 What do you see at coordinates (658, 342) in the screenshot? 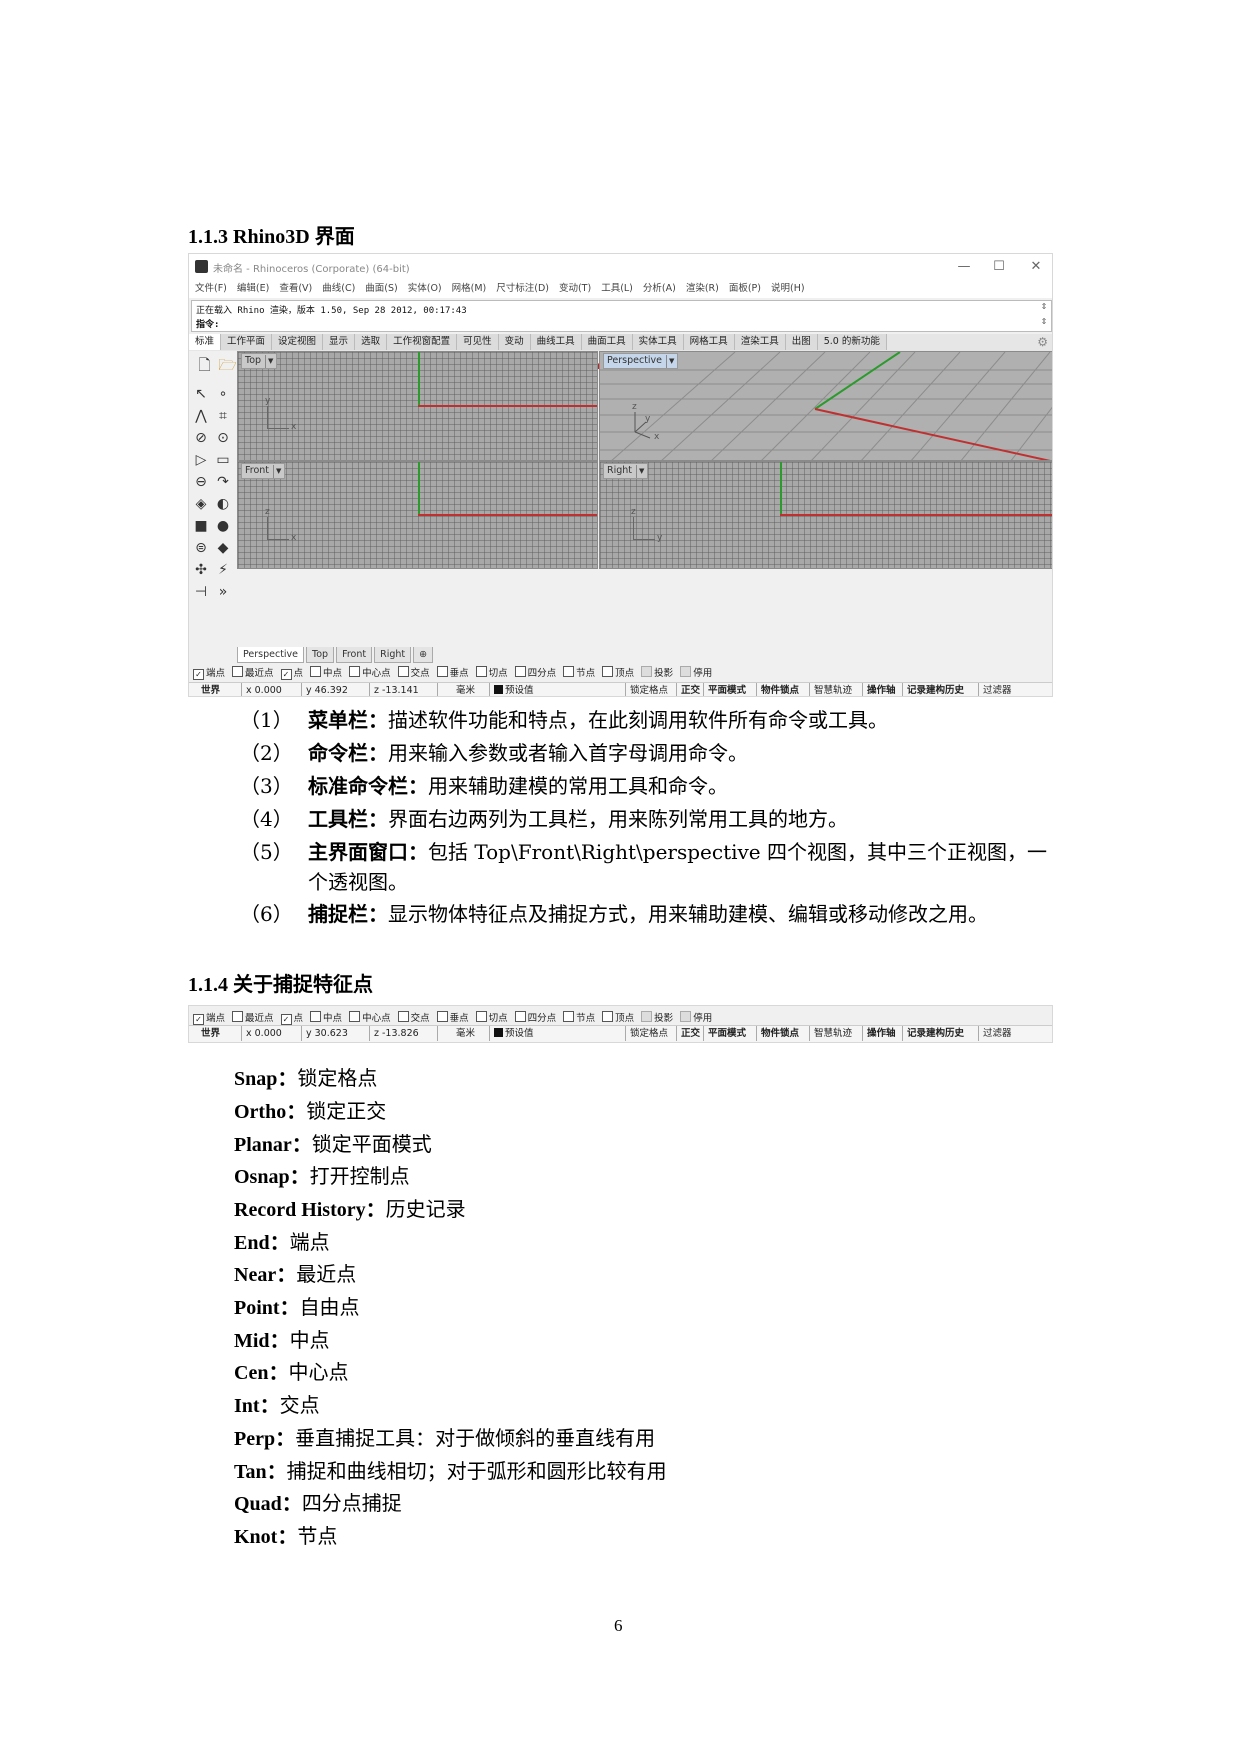
I see `tab-solid-tools: 实体工具` at bounding box center [658, 342].